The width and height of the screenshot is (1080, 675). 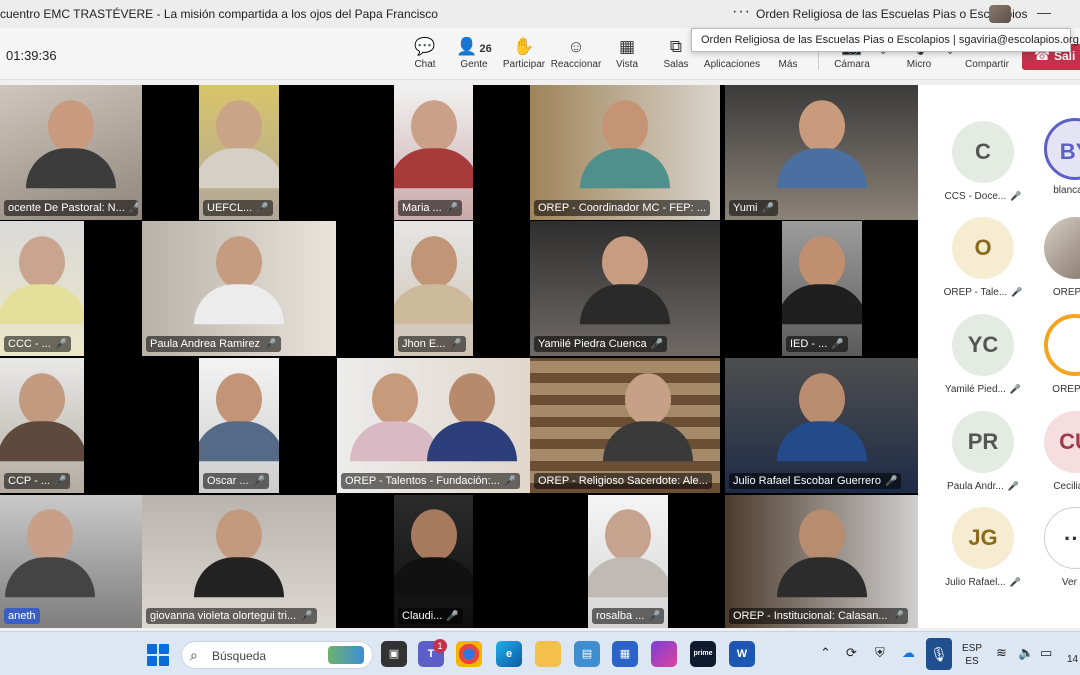 What do you see at coordinates (625, 654) in the screenshot?
I see `store-icon: ▦` at bounding box center [625, 654].